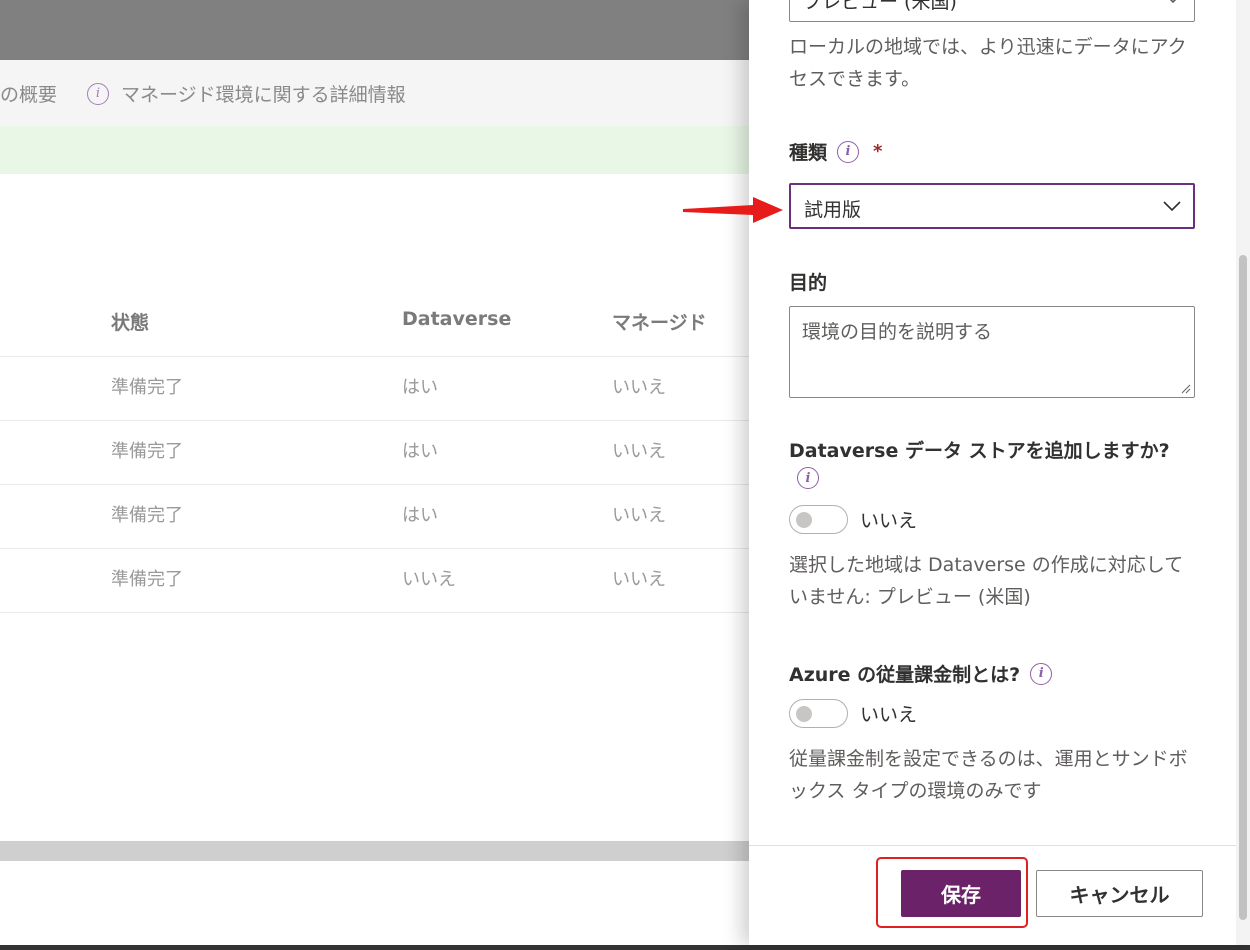 The width and height of the screenshot is (1250, 950). Describe the element at coordinates (880, 6) in the screenshot. I see `region-selected-value: プレビュー (米国)` at that location.